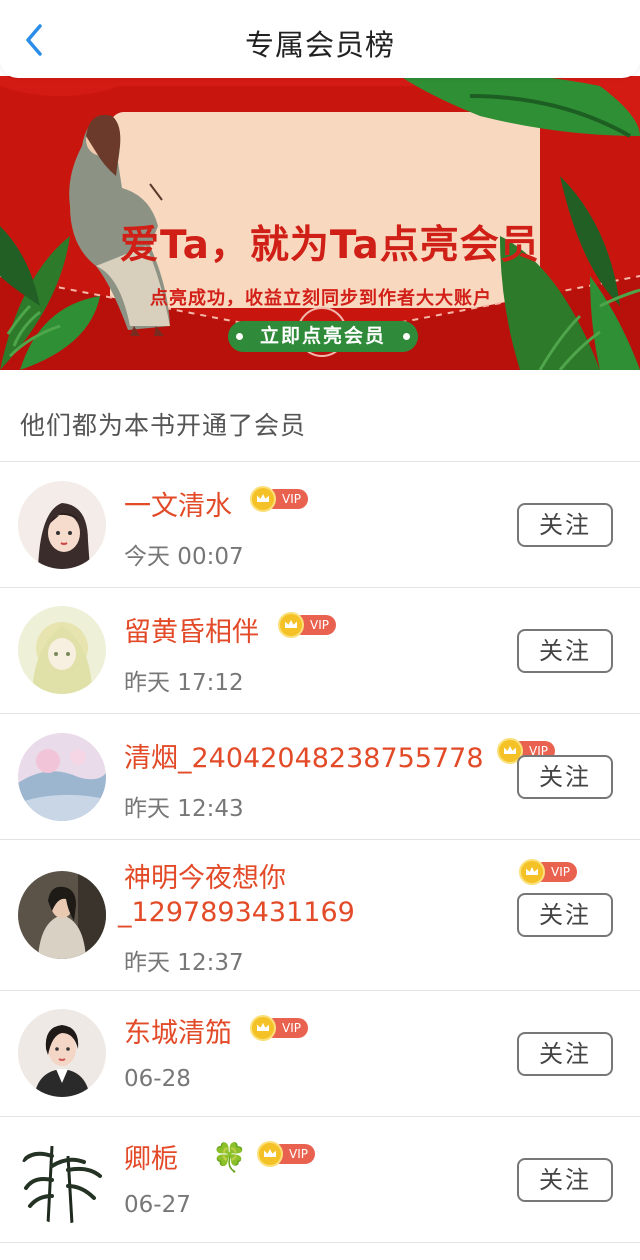 The image size is (640, 1260). I want to click on member-name: 卿栀, so click(151, 1160).